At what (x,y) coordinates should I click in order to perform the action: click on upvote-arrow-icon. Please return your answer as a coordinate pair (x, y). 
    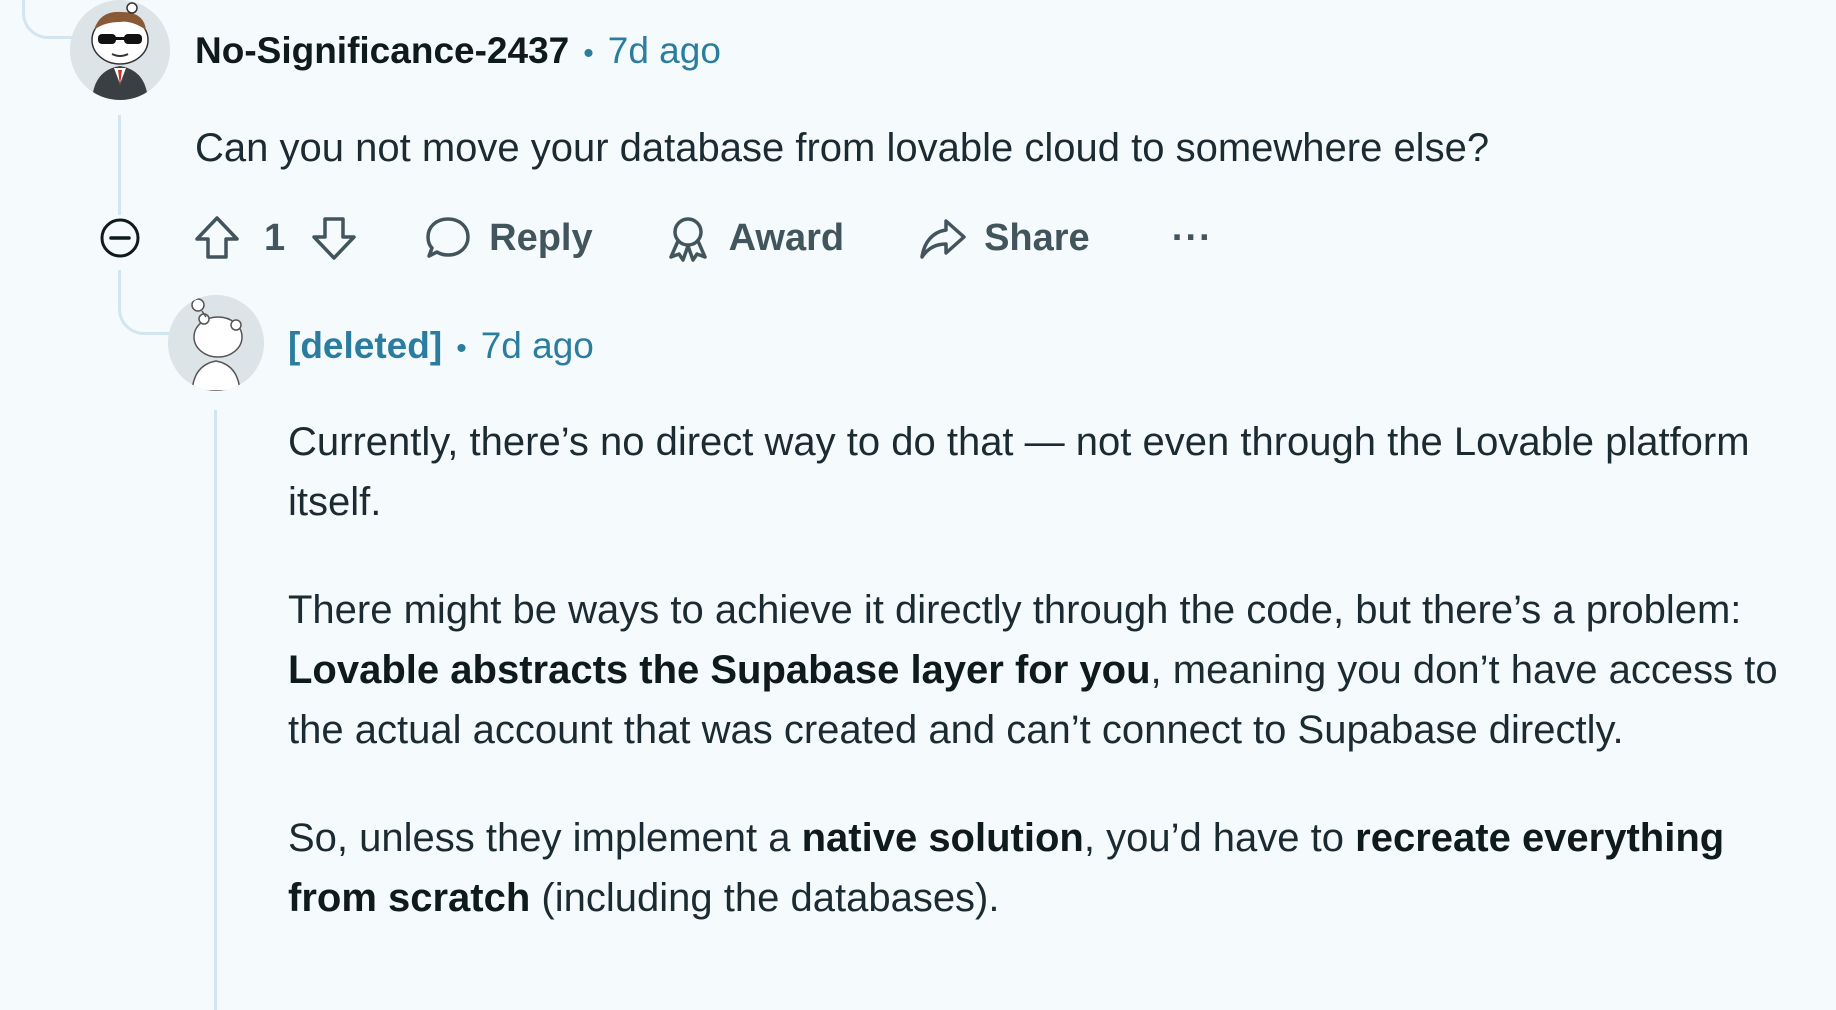
    Looking at the image, I should click on (217, 237).